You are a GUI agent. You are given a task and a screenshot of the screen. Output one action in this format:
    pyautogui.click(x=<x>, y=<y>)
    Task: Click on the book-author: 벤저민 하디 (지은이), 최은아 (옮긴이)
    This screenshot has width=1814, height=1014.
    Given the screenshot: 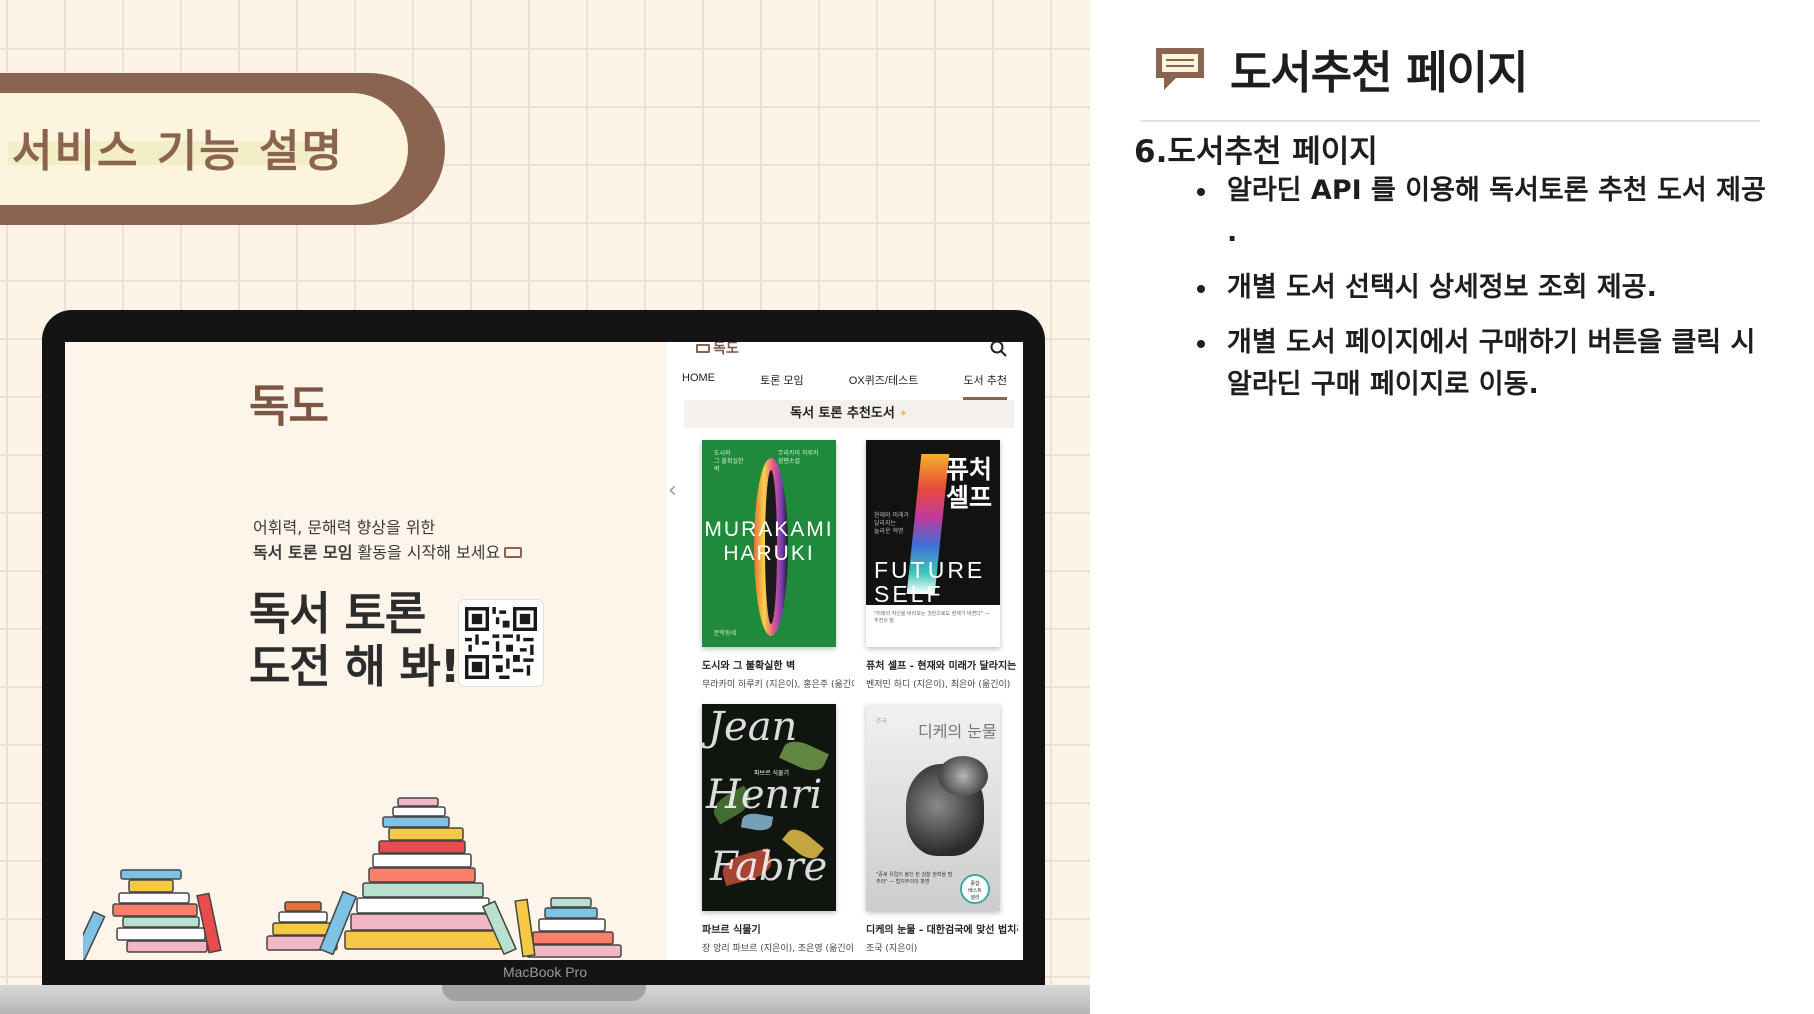 What is the action you would take?
    pyautogui.click(x=938, y=685)
    